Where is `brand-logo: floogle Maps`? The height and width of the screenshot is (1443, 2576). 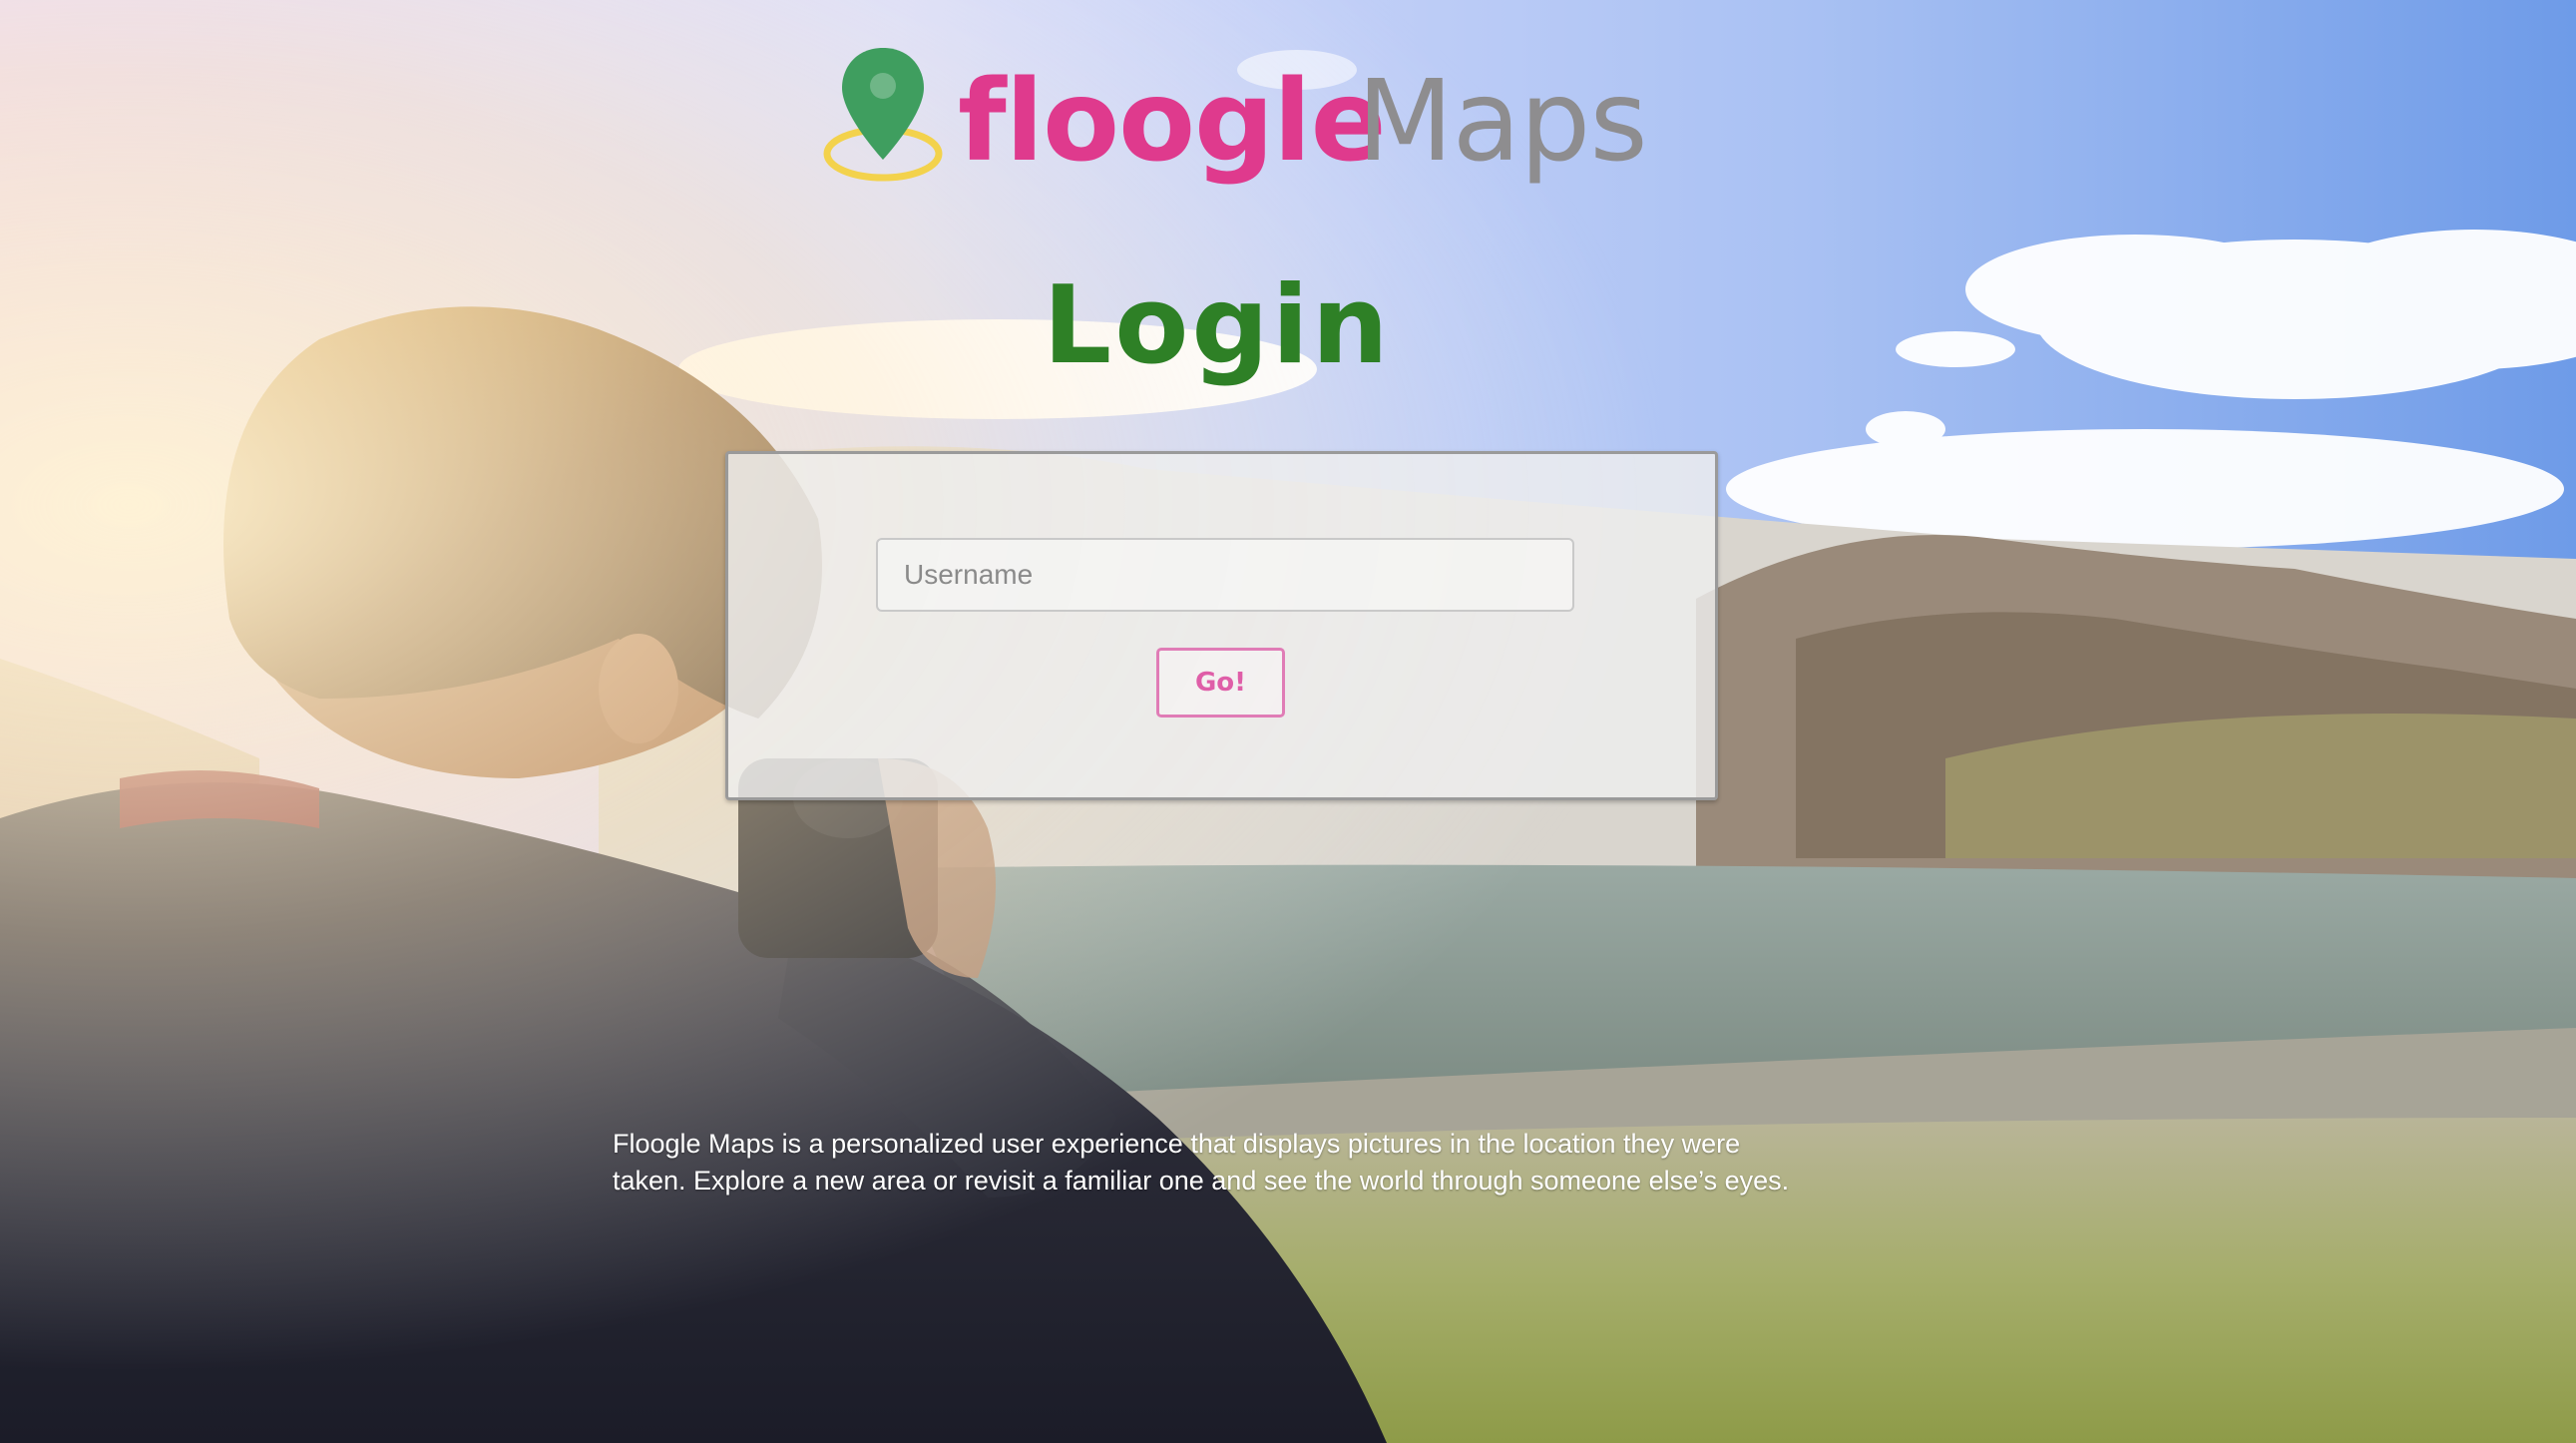
brand-logo: floogle Maps is located at coordinates (1233, 122).